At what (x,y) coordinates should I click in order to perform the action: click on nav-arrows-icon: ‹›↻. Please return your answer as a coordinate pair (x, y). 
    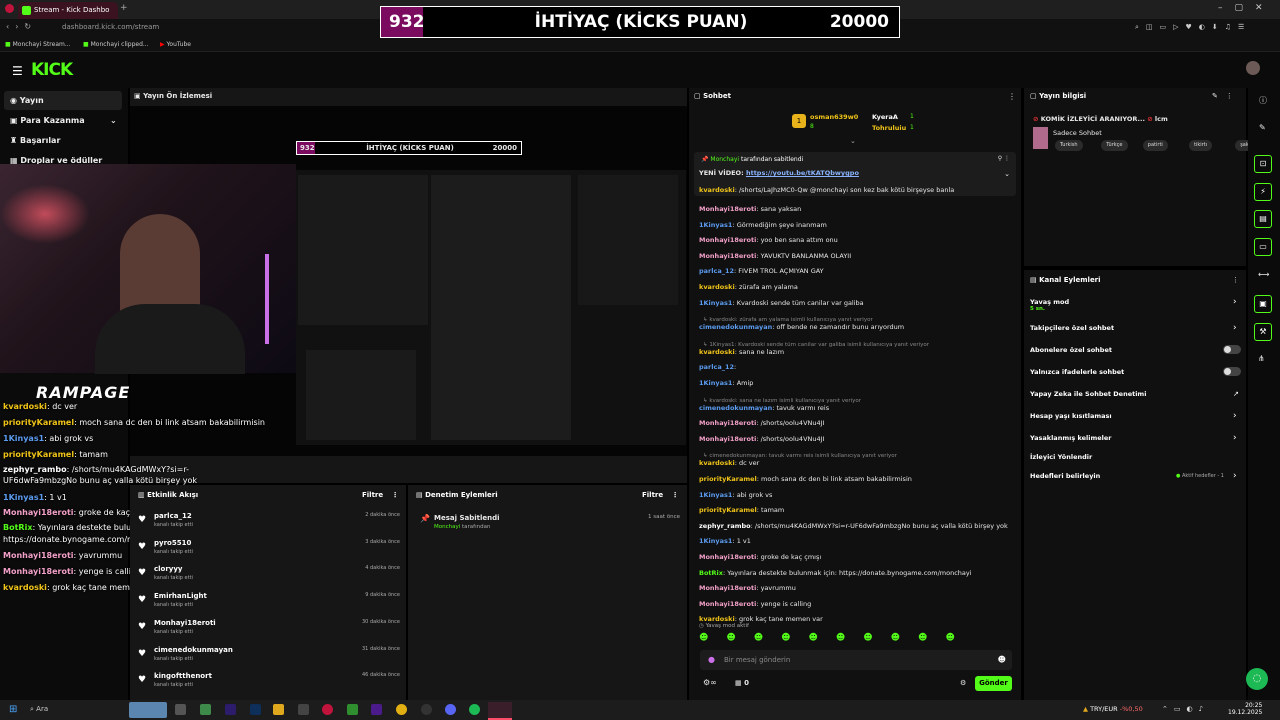
    Looking at the image, I should click on (21, 26).